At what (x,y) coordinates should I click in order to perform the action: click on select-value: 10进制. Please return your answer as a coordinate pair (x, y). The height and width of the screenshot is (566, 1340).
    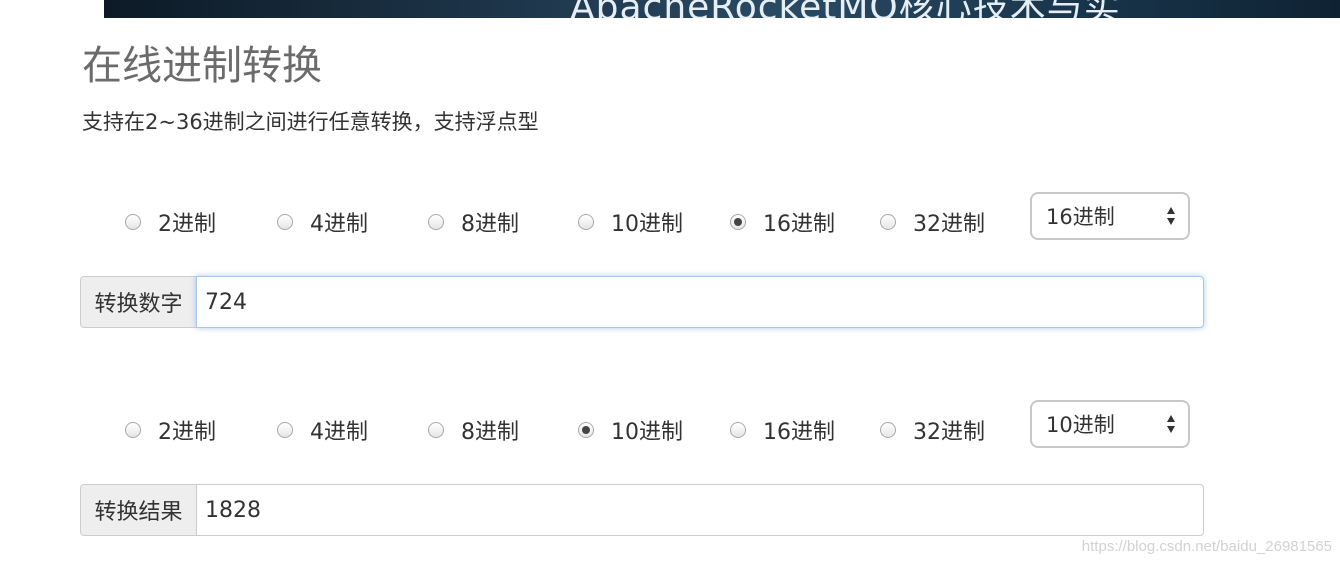
    Looking at the image, I should click on (1080, 425).